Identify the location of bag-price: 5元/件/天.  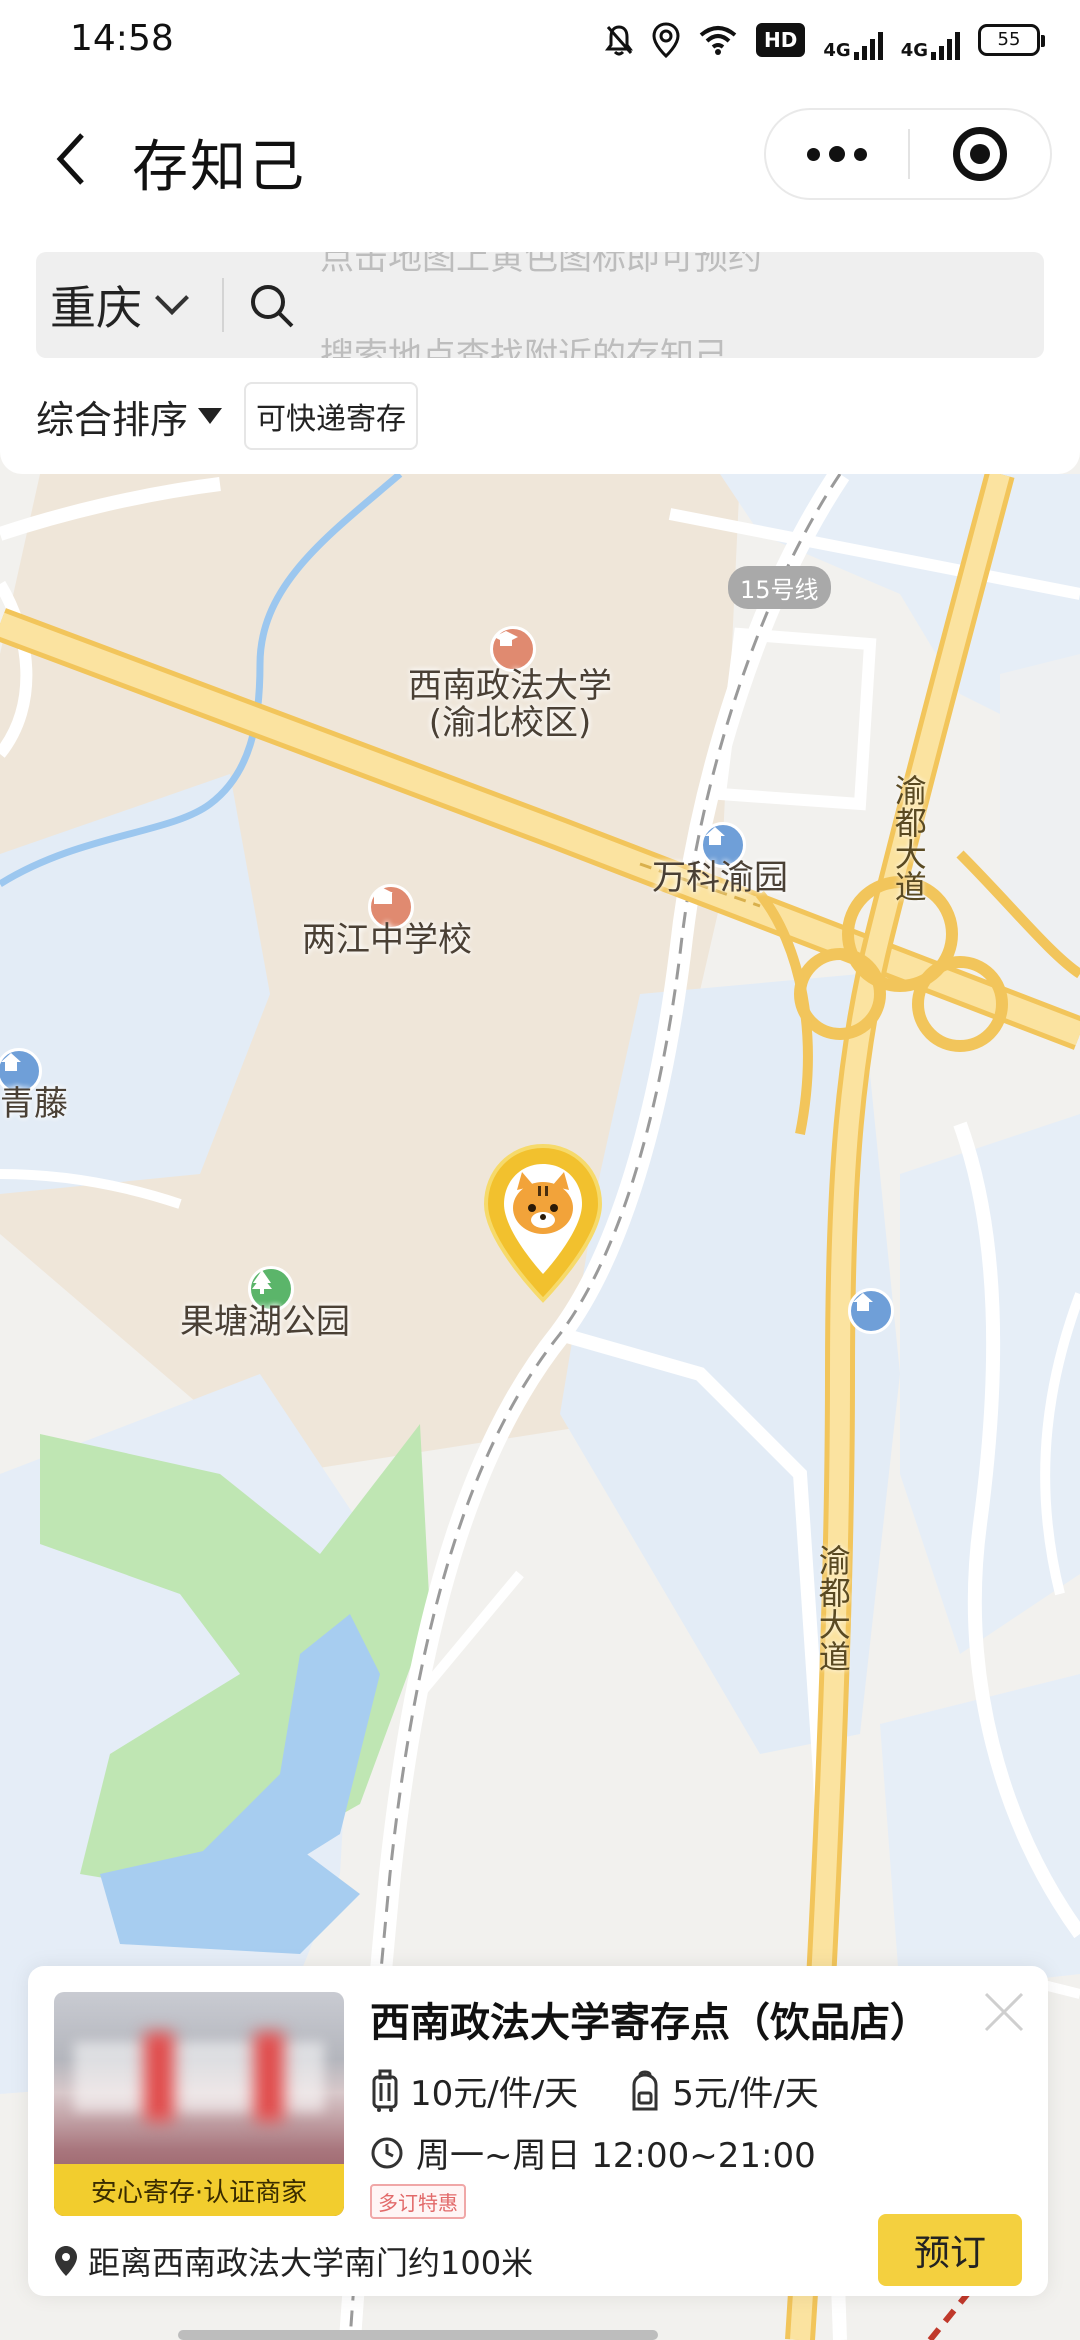
(723, 2090).